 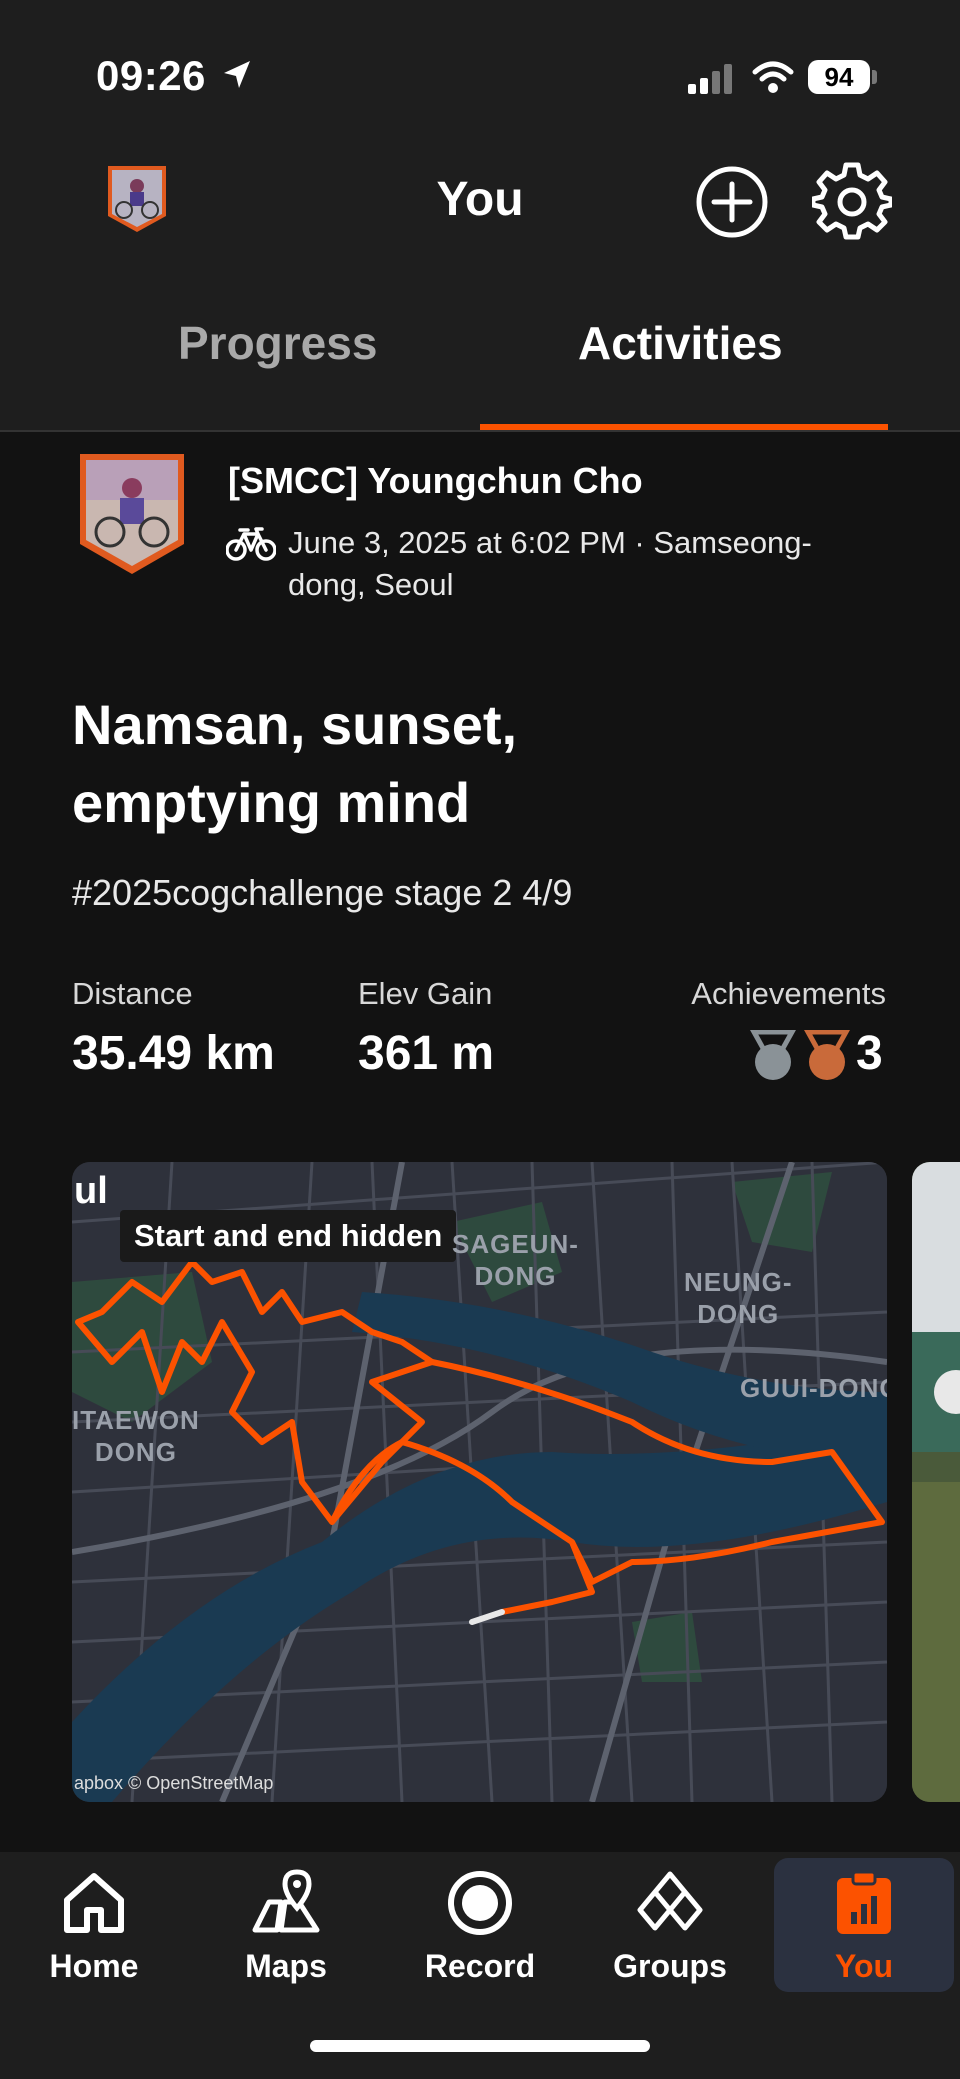 I want to click on map-label-neung: NEUNG- DONG, so click(x=738, y=1298).